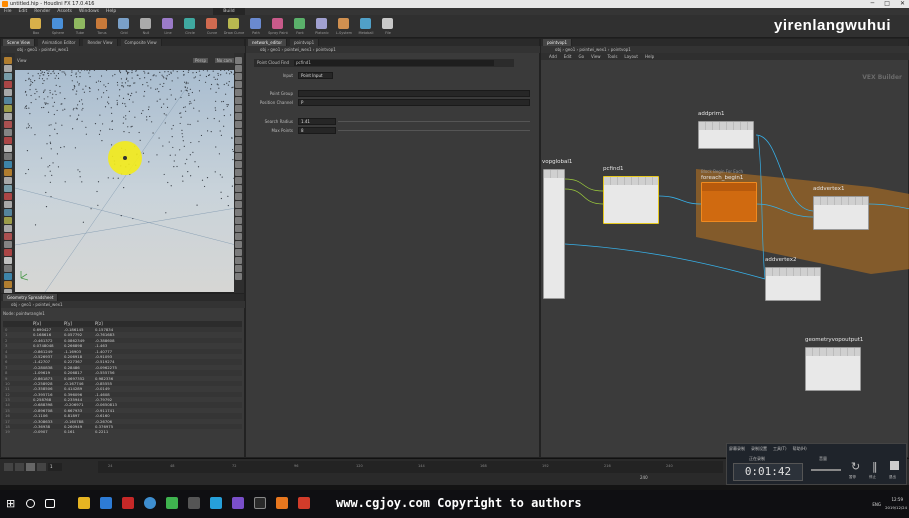 The height and width of the screenshot is (518, 909). Describe the element at coordinates (172, 503) in the screenshot. I see `wechat-icon` at that location.